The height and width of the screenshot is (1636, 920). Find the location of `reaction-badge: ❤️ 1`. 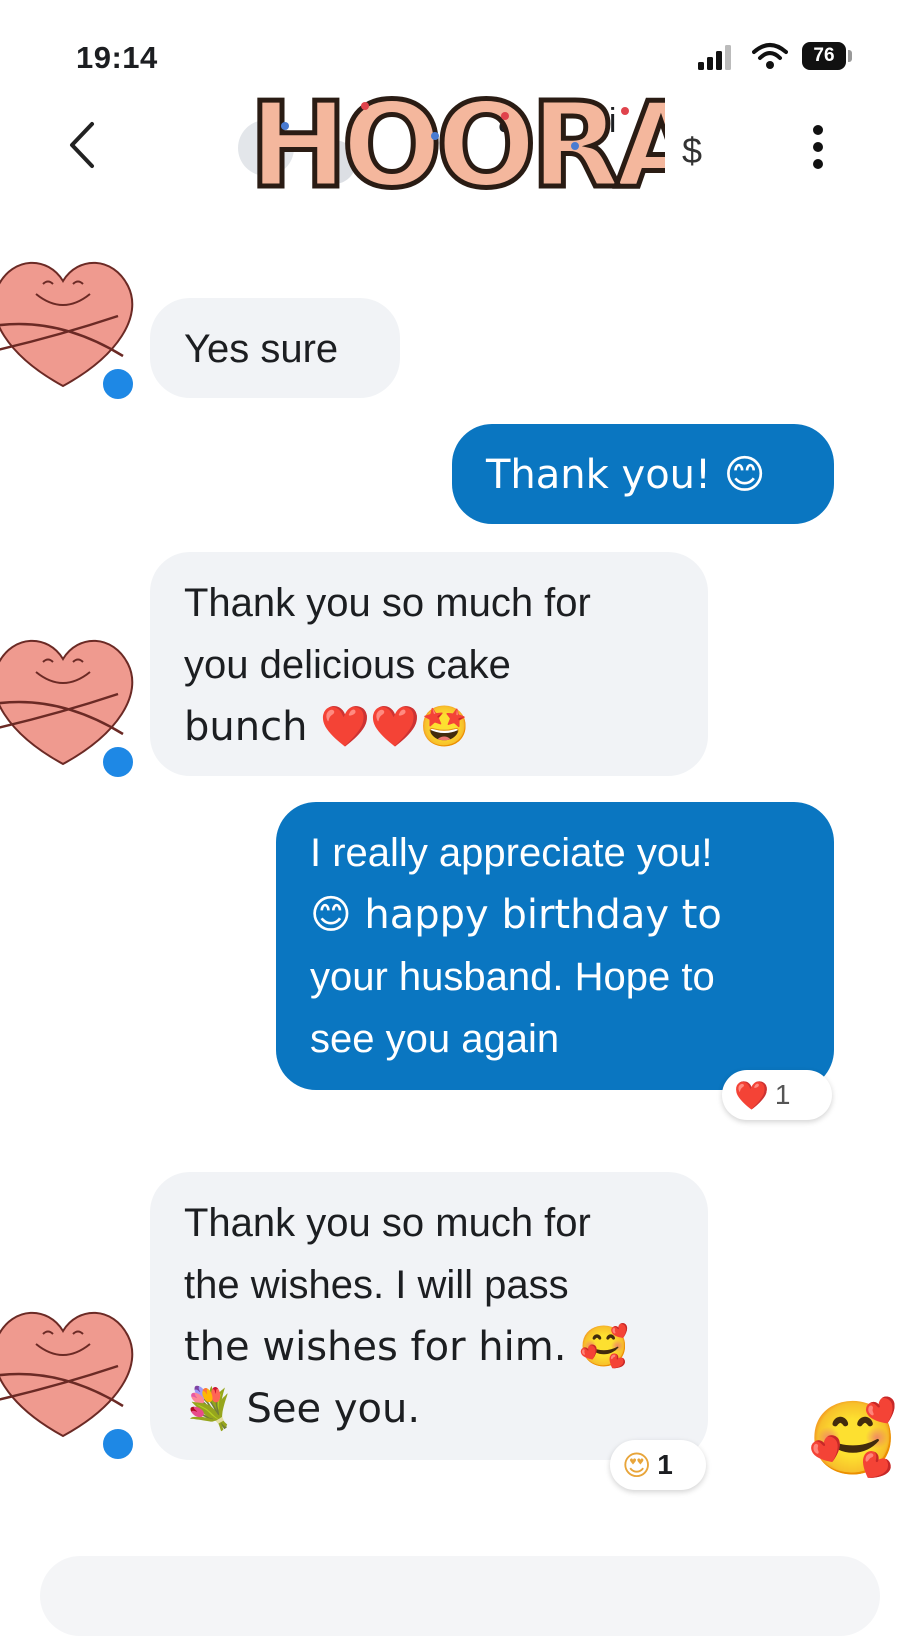

reaction-badge: ❤️ 1 is located at coordinates (777, 1095).